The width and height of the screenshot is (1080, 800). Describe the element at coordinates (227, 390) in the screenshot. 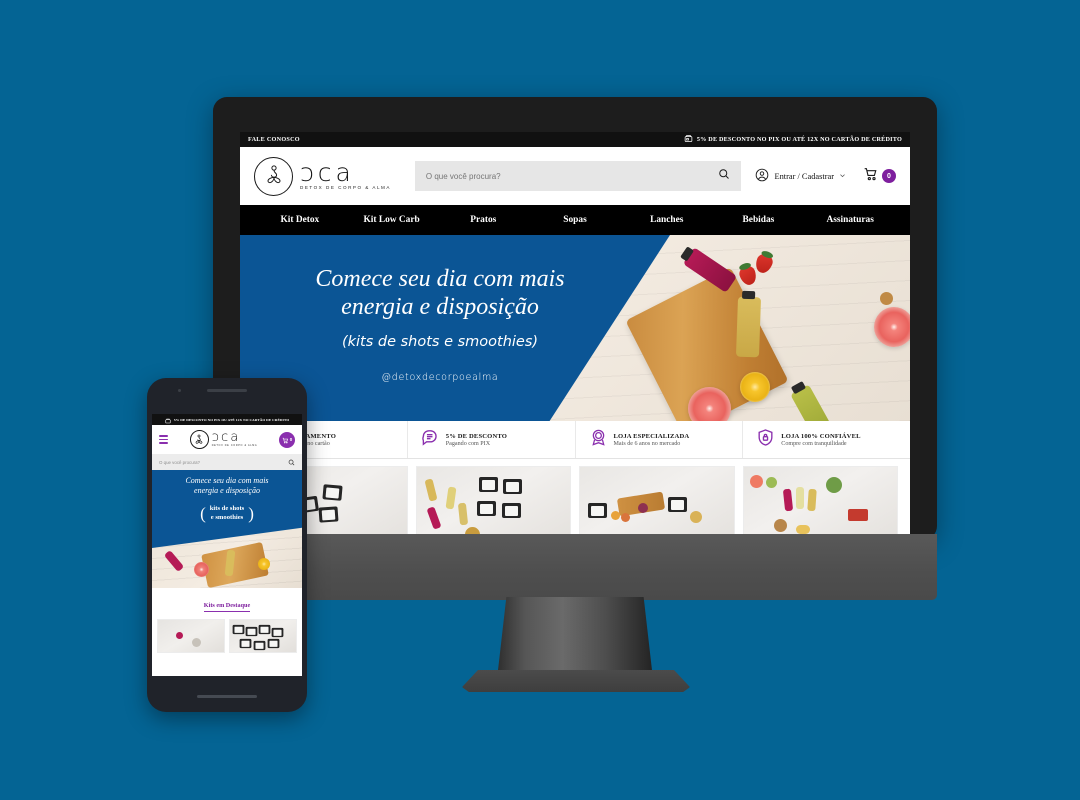

I see `phone-earpiece-speaker` at that location.